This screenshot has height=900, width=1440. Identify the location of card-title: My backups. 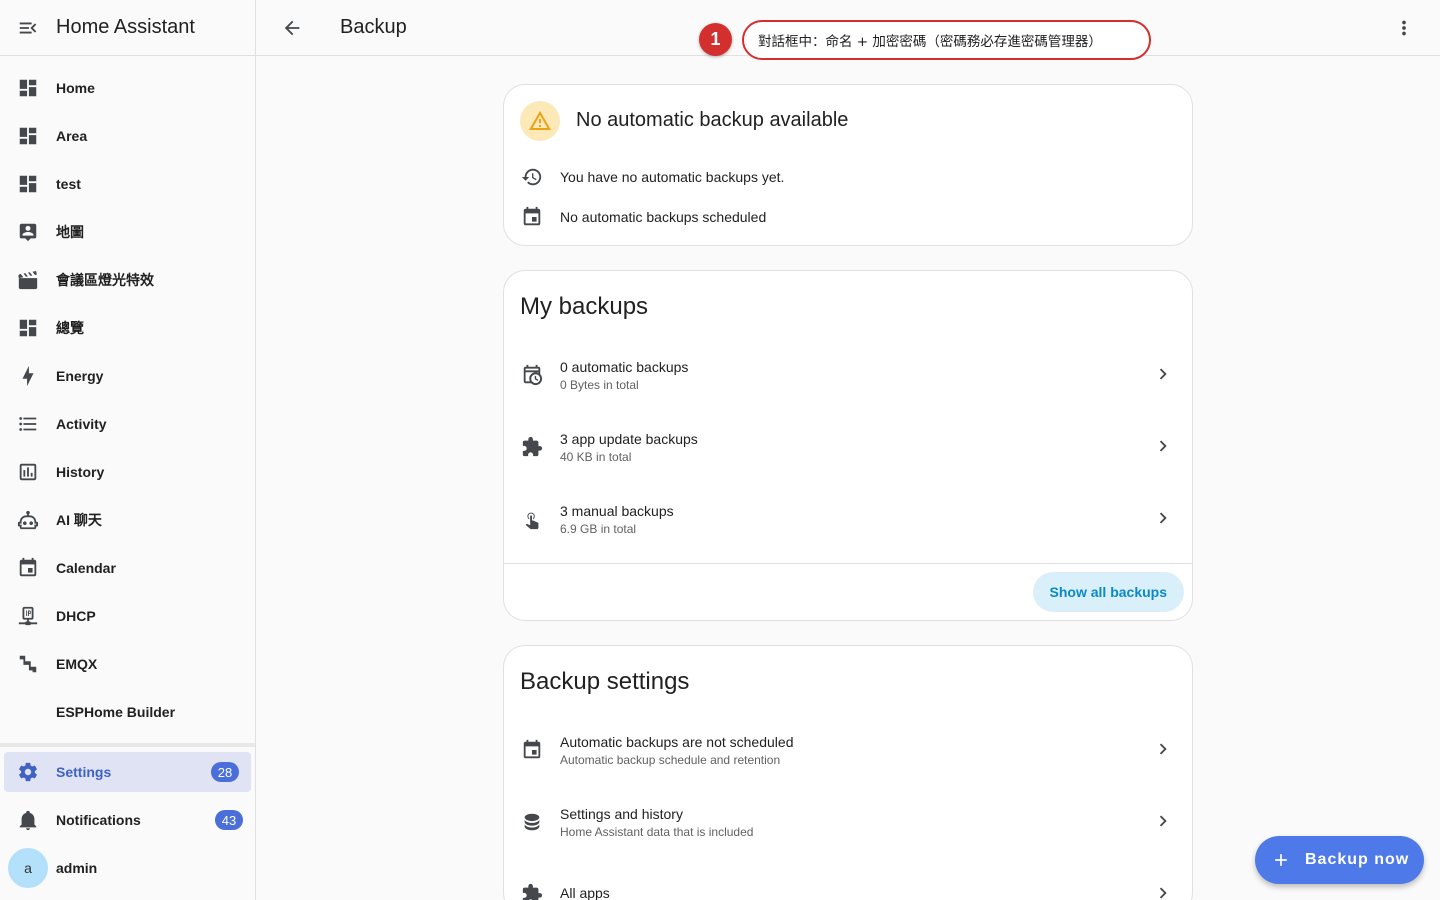
(584, 306).